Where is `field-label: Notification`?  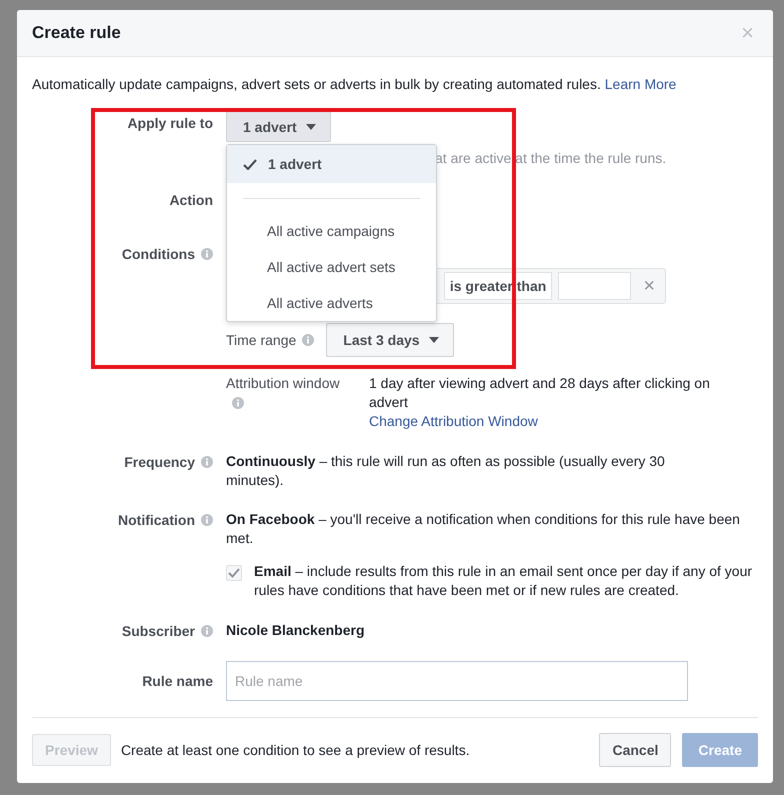 field-label: Notification is located at coordinates (156, 520).